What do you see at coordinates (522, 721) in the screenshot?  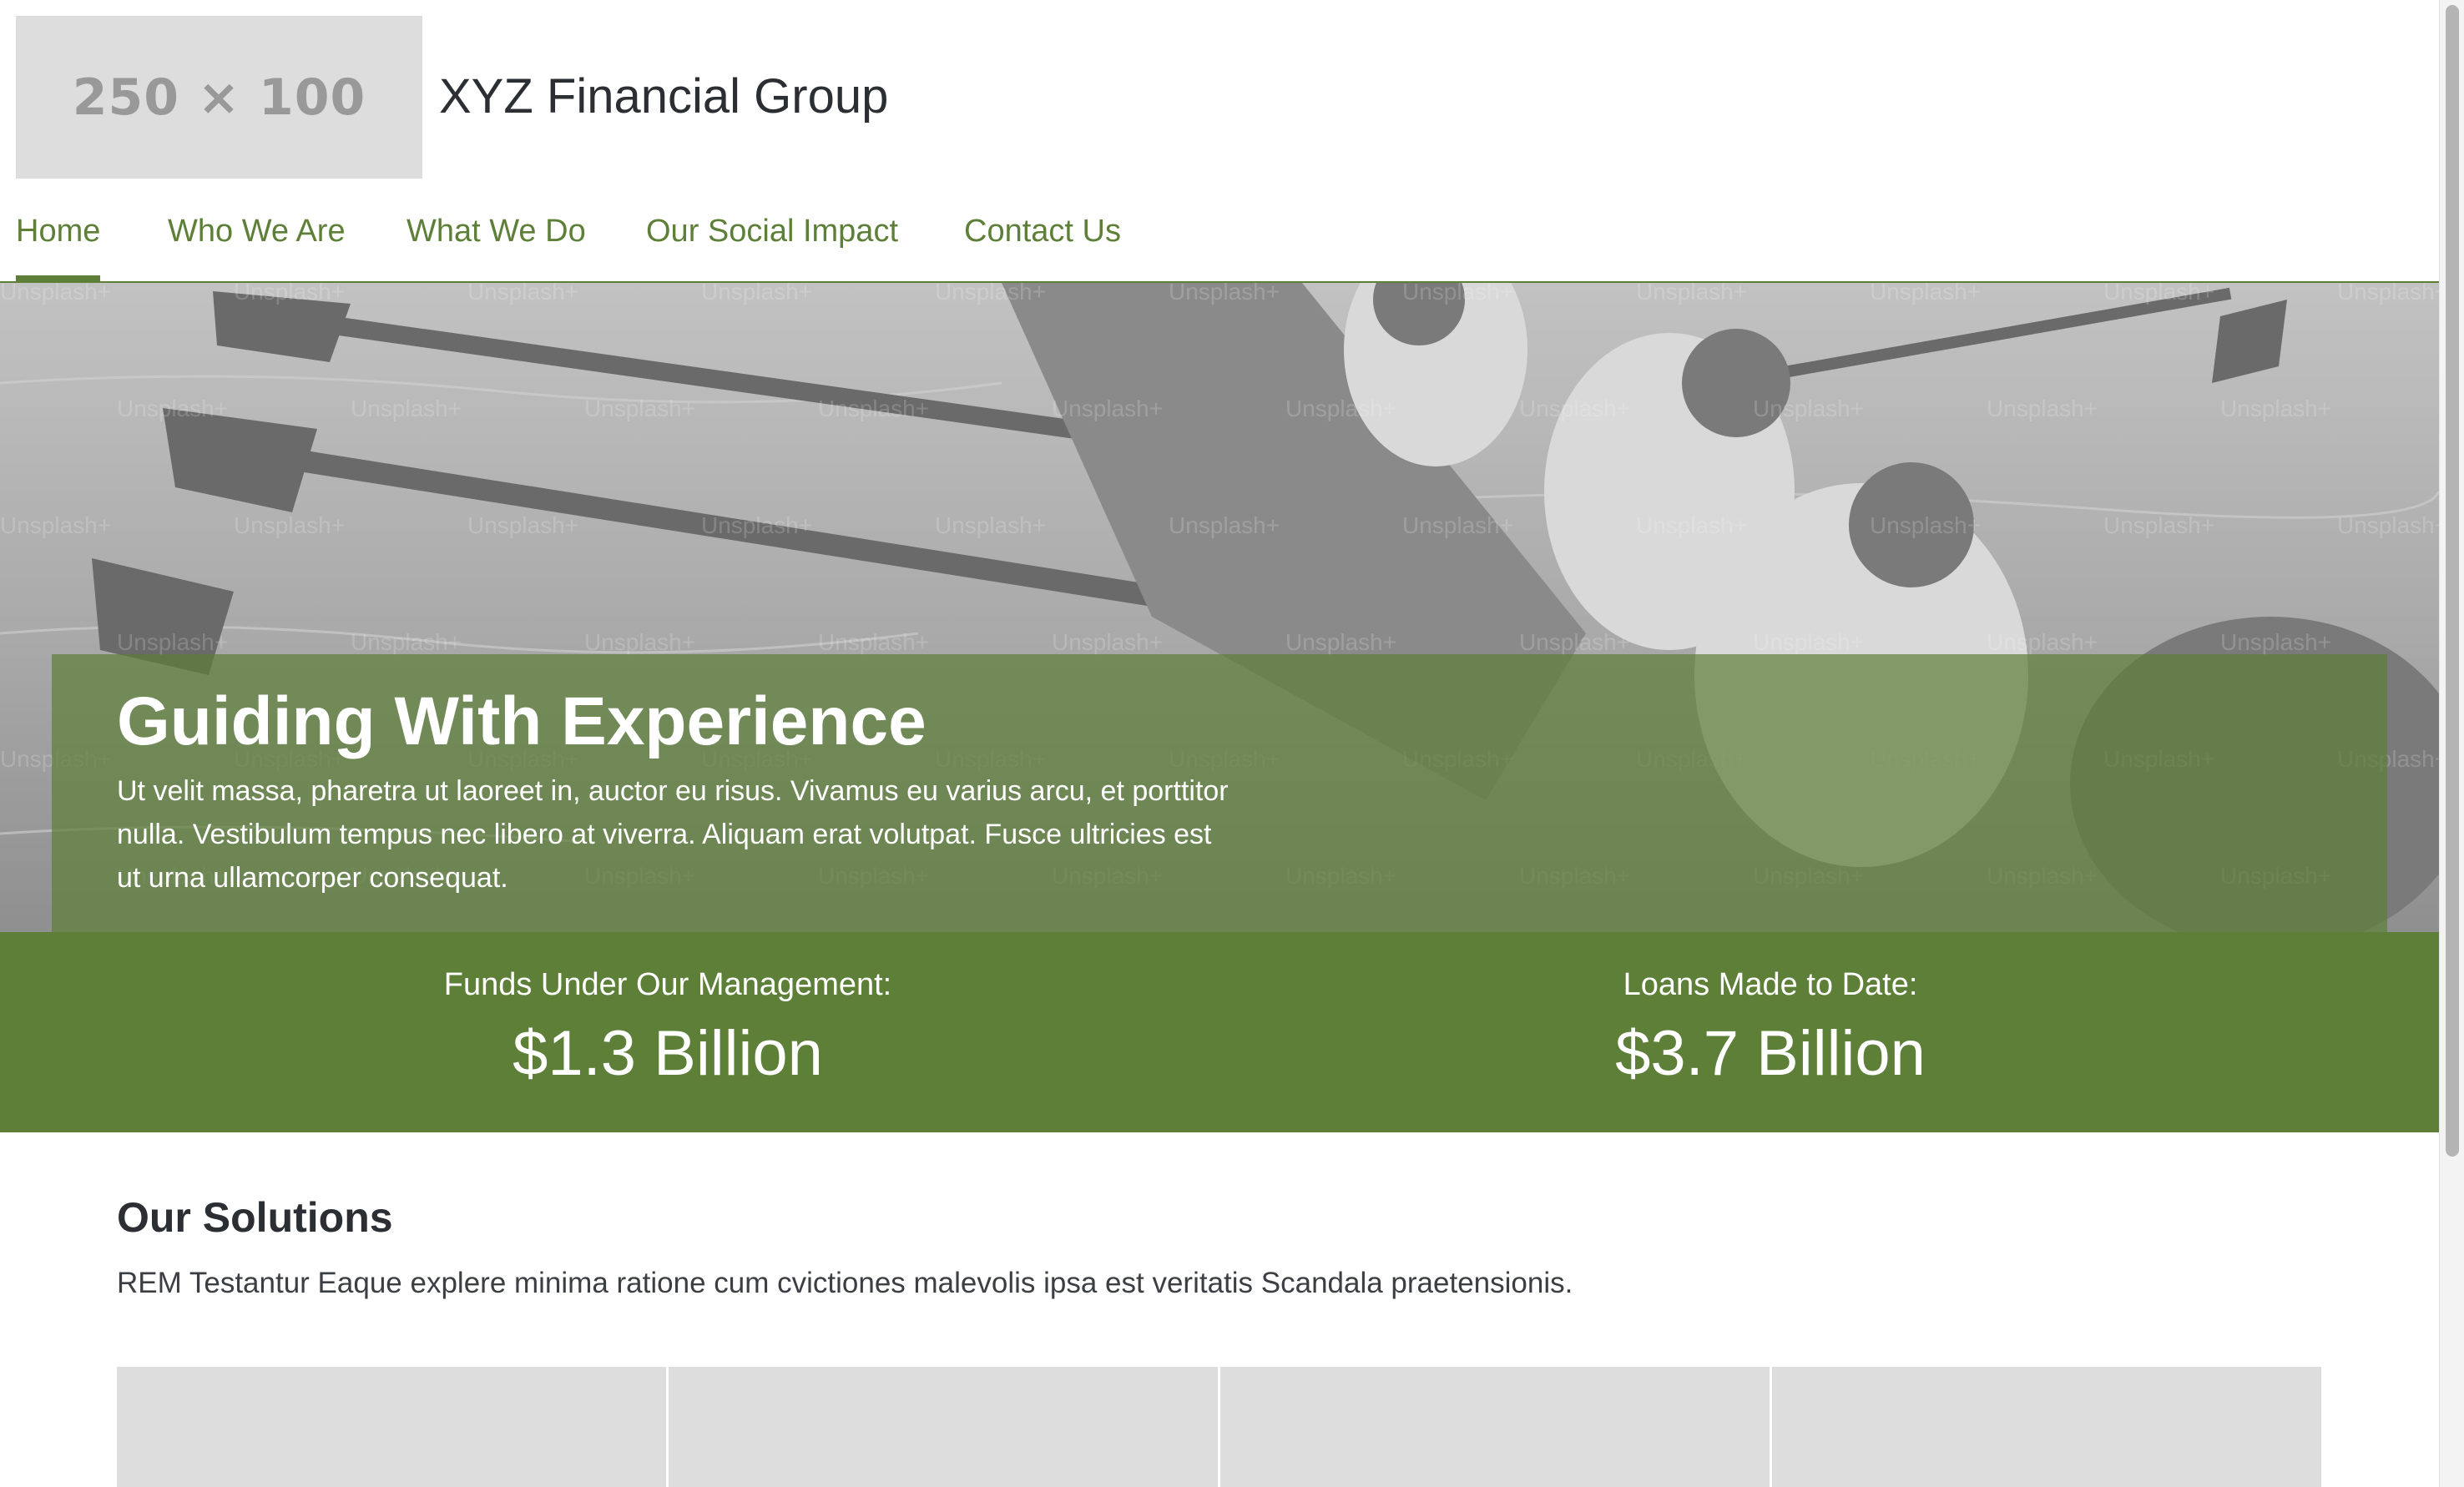 I see `hero-title: Guiding With Experience` at bounding box center [522, 721].